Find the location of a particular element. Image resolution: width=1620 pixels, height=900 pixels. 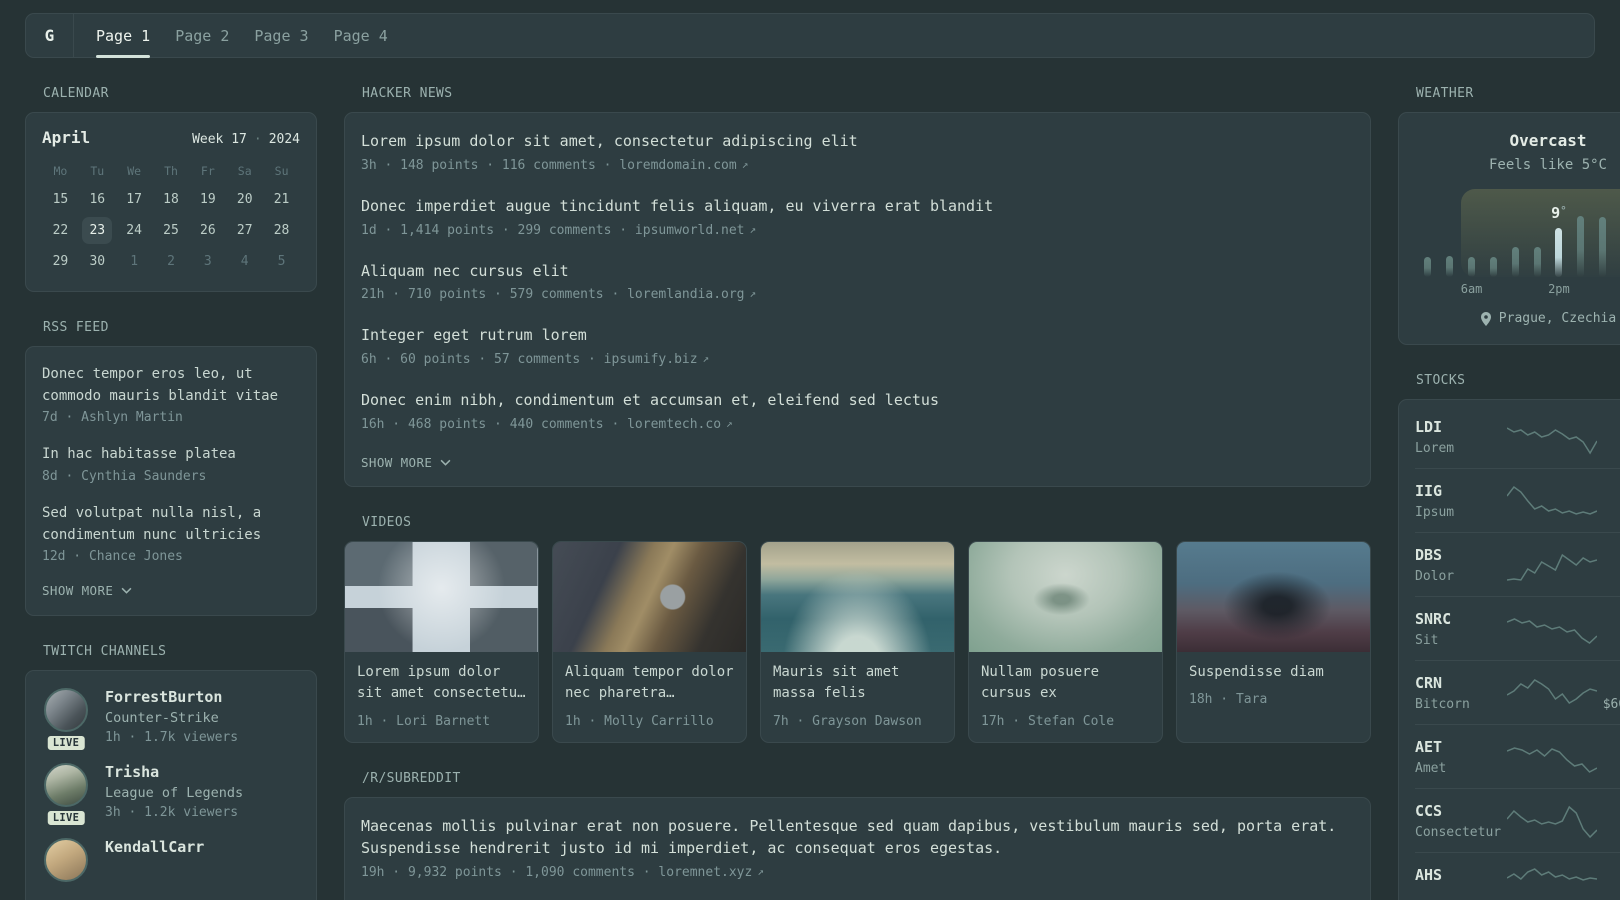

calendar-day: 25 is located at coordinates (171, 230).